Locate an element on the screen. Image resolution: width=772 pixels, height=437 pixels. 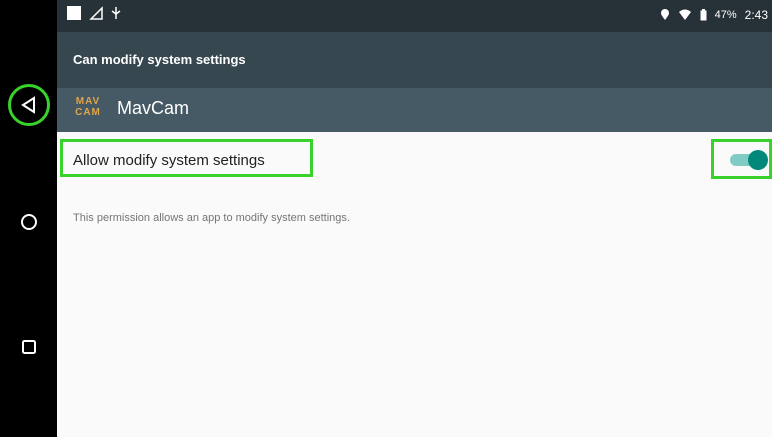
app-info-bar: MAV CAM MavCam is located at coordinates (414, 110).